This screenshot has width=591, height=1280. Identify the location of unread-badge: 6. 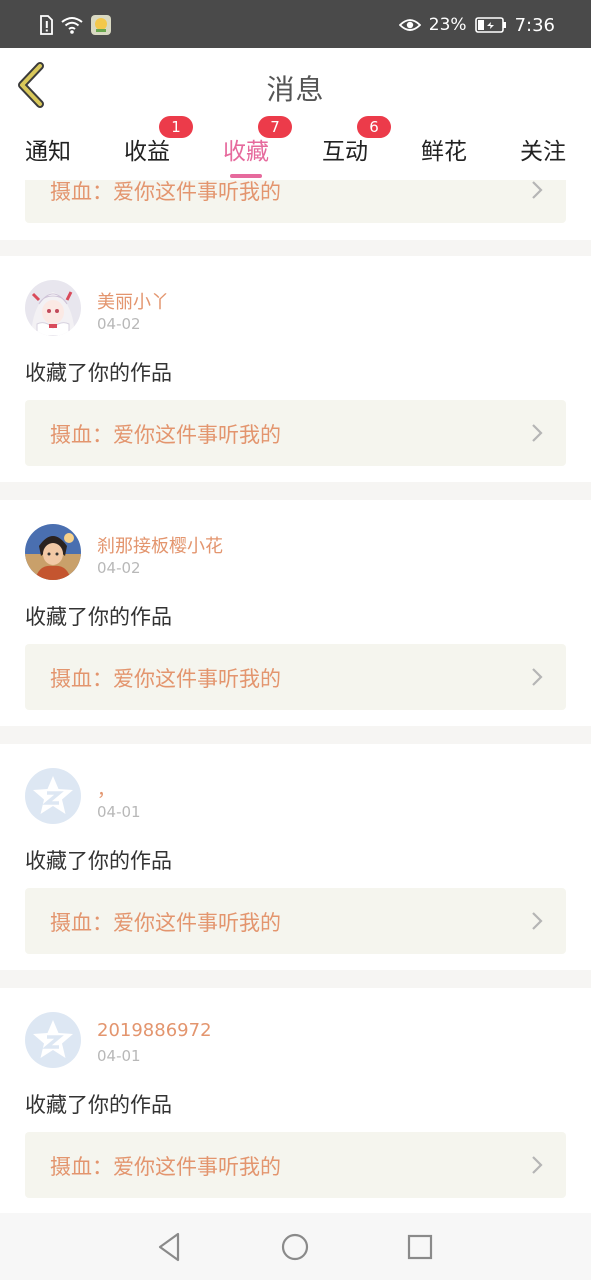
(374, 127).